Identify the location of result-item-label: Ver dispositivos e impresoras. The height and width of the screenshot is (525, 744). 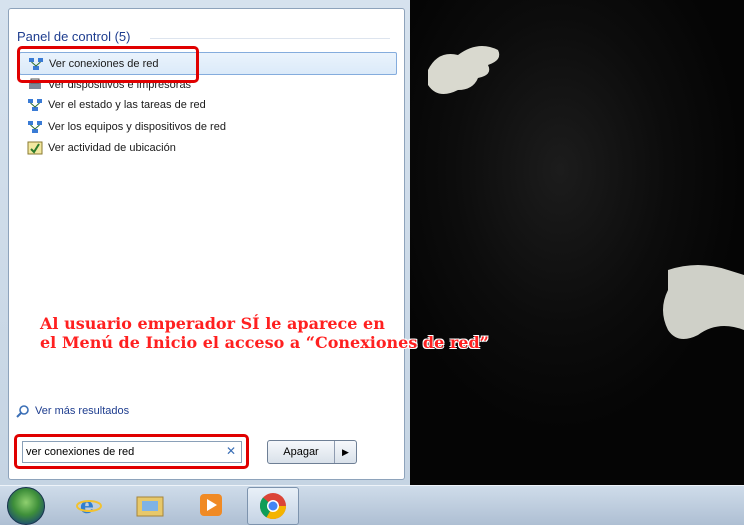
(120, 84).